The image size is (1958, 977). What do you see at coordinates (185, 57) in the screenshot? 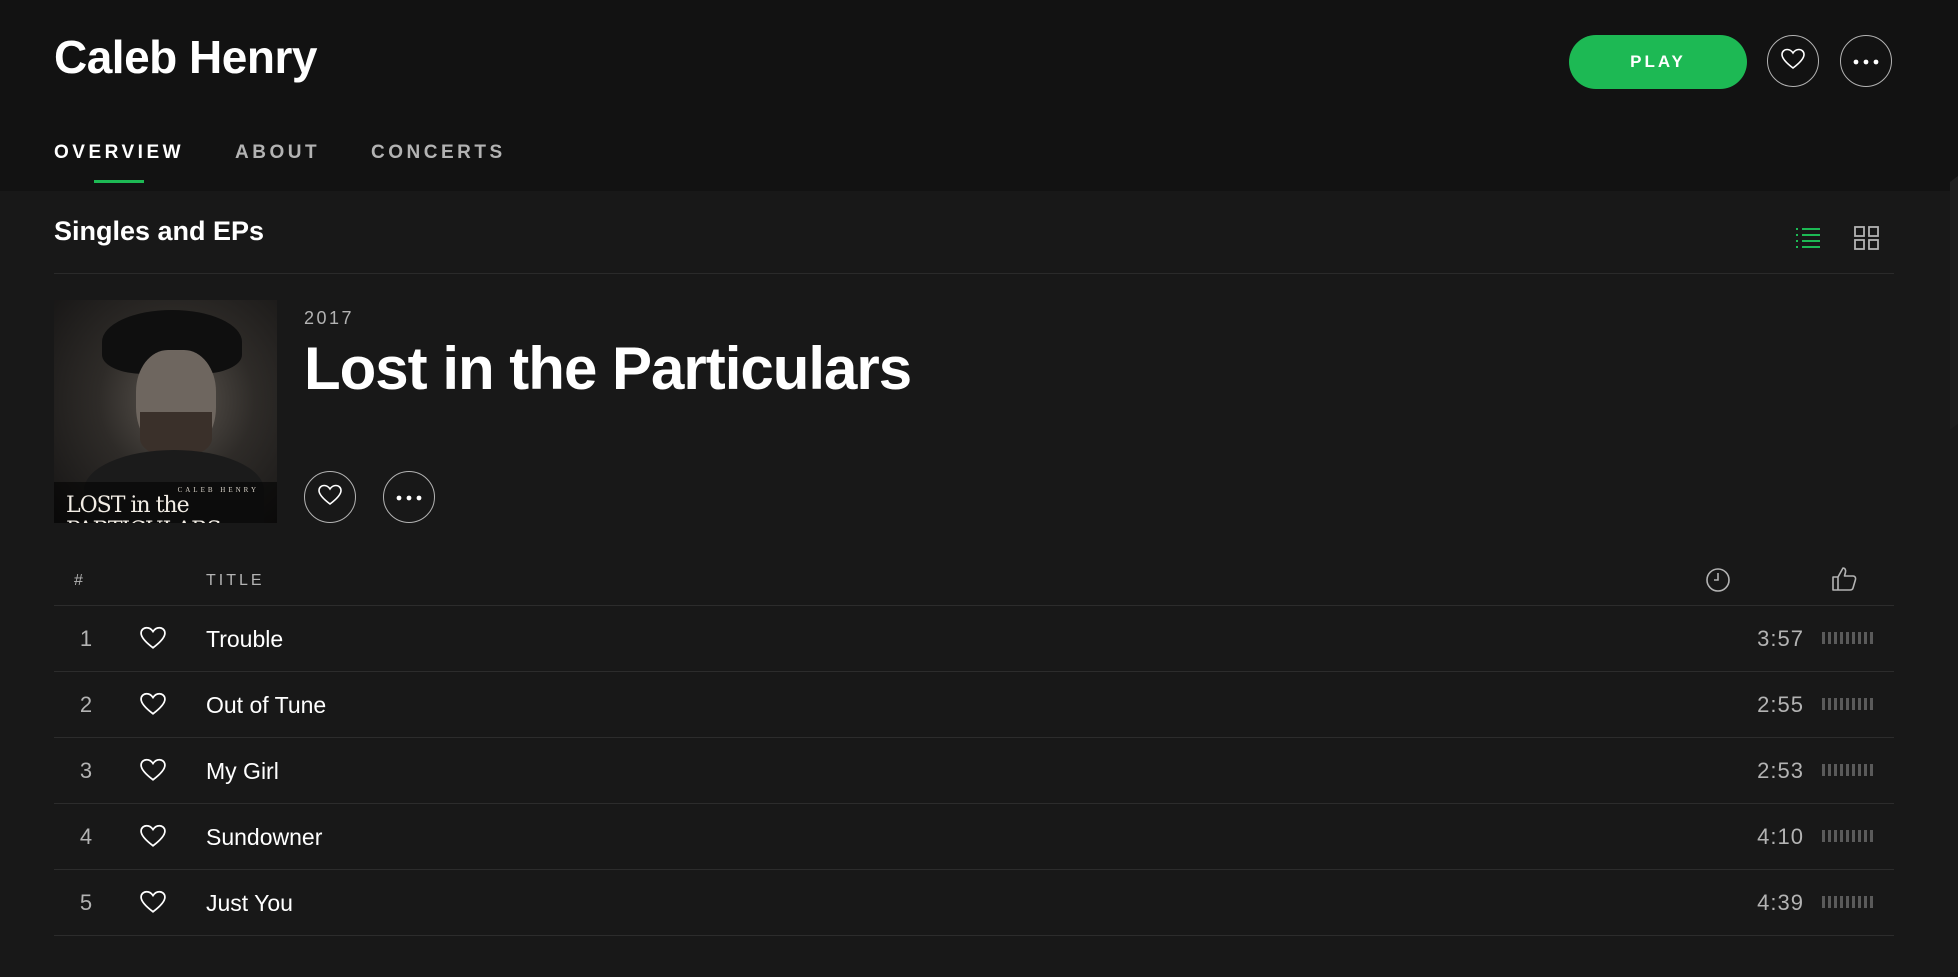
I see `artist-name: Caleb Henry` at bounding box center [185, 57].